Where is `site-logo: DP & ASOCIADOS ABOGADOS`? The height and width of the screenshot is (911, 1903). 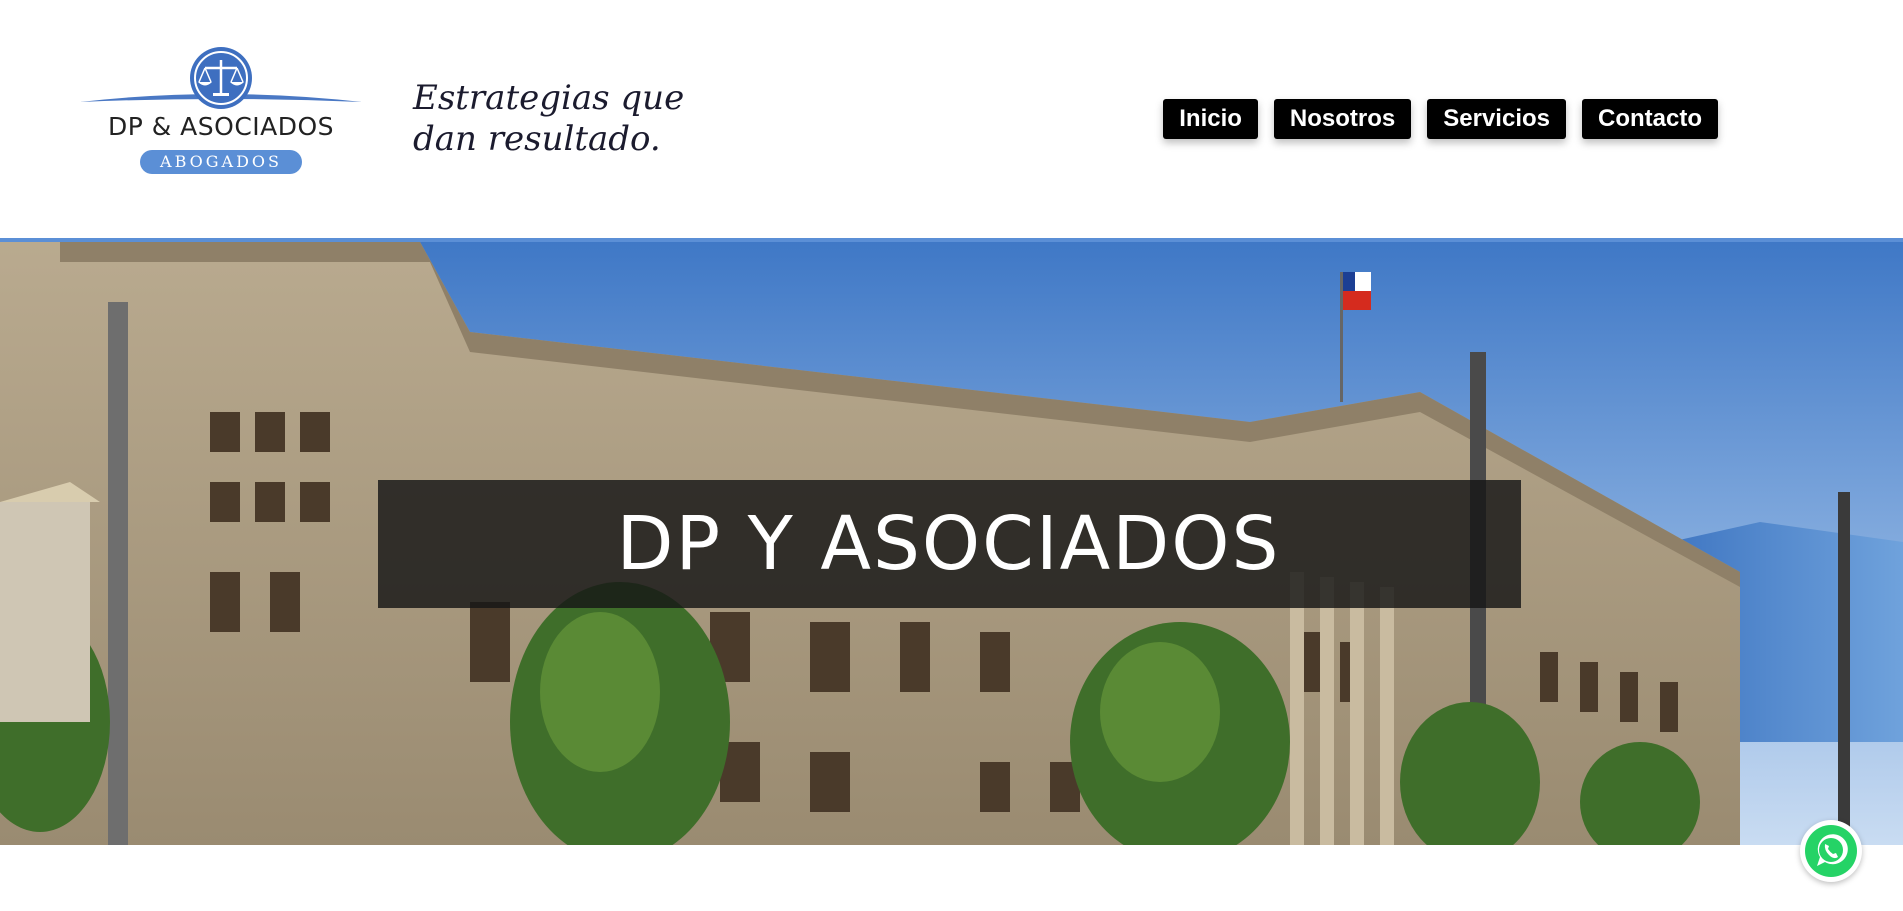 site-logo: DP & ASOCIADOS ABOGADOS is located at coordinates (221, 112).